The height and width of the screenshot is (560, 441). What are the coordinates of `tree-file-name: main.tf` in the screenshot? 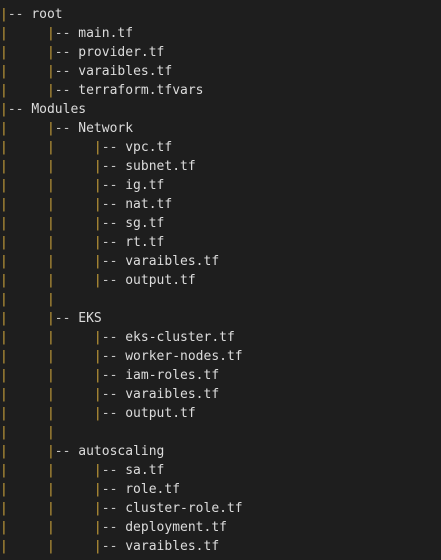 It's located at (106, 33).